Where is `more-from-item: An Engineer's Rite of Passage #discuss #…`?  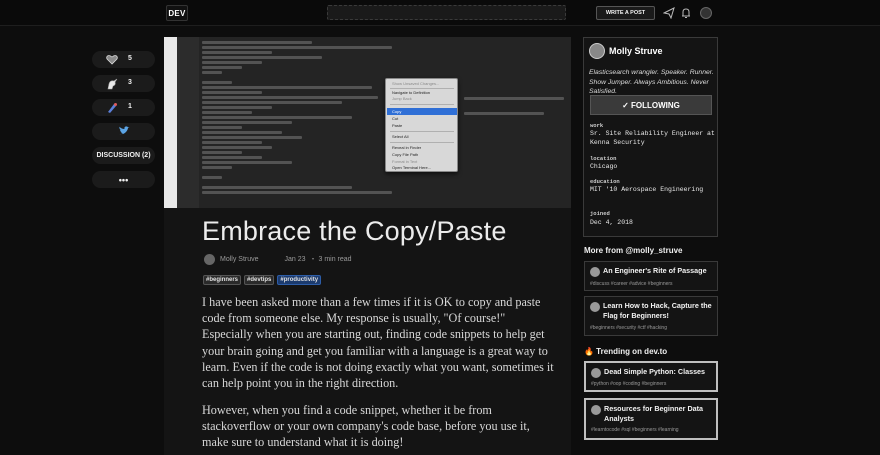
more-from-item: An Engineer's Rite of Passage #discuss #… is located at coordinates (651, 276).